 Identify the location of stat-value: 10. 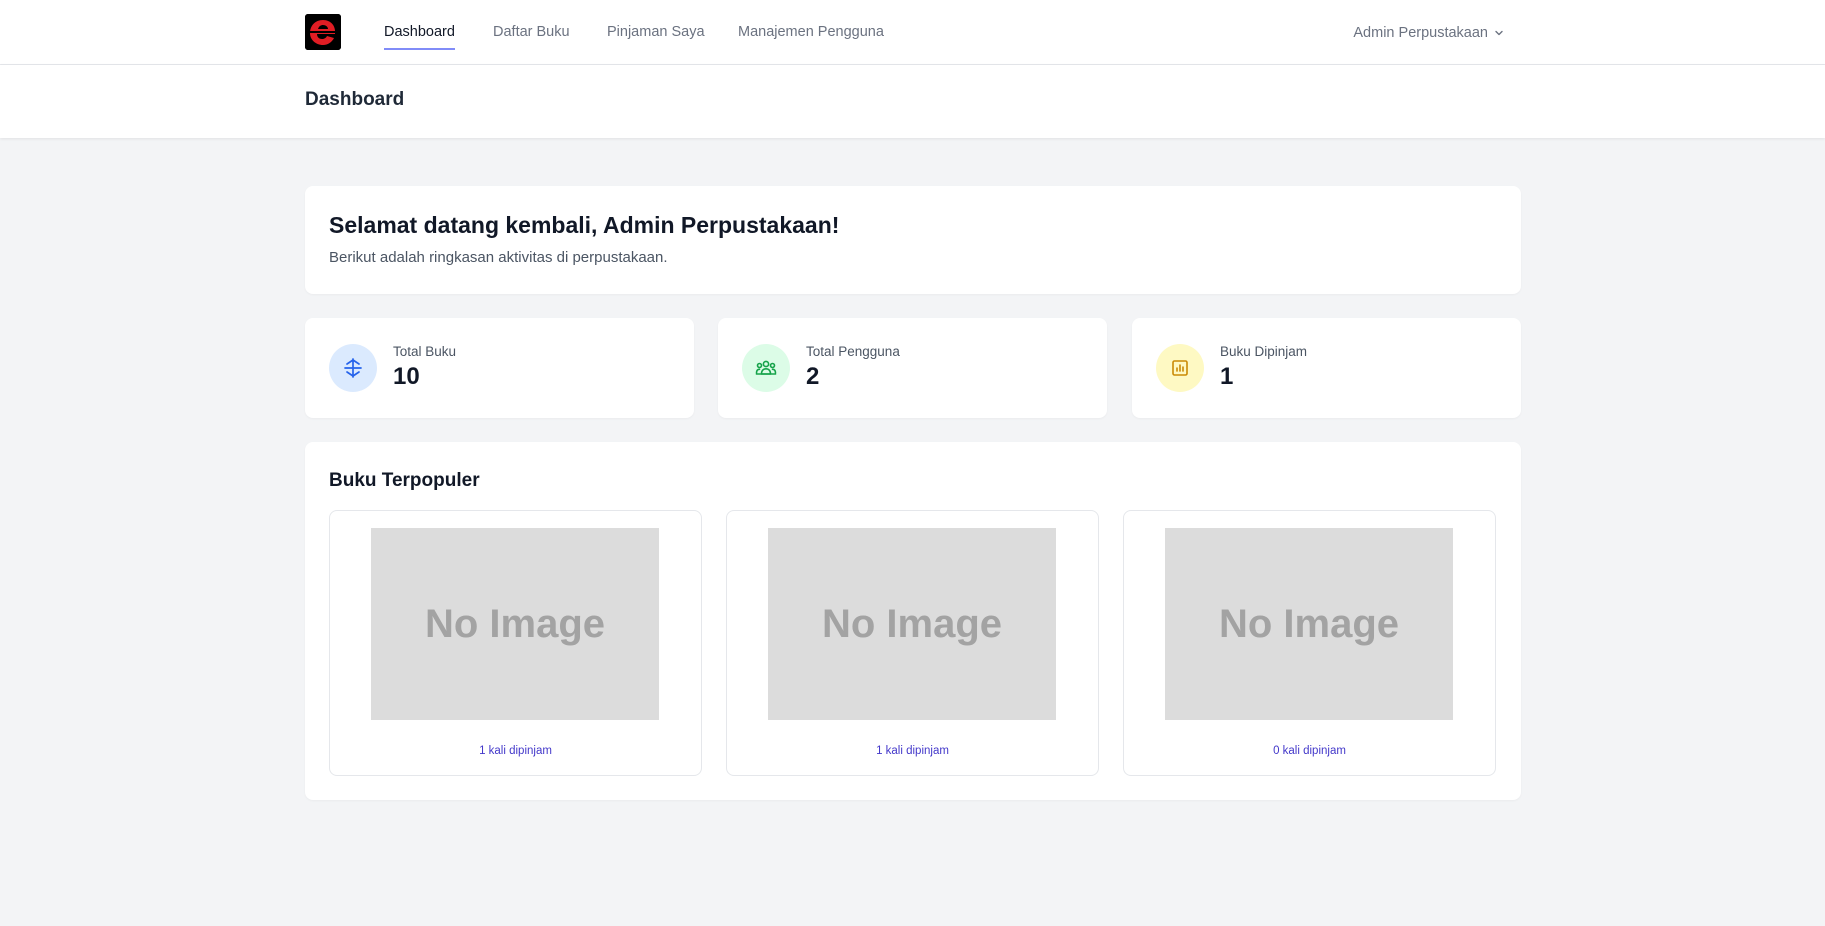
(406, 376).